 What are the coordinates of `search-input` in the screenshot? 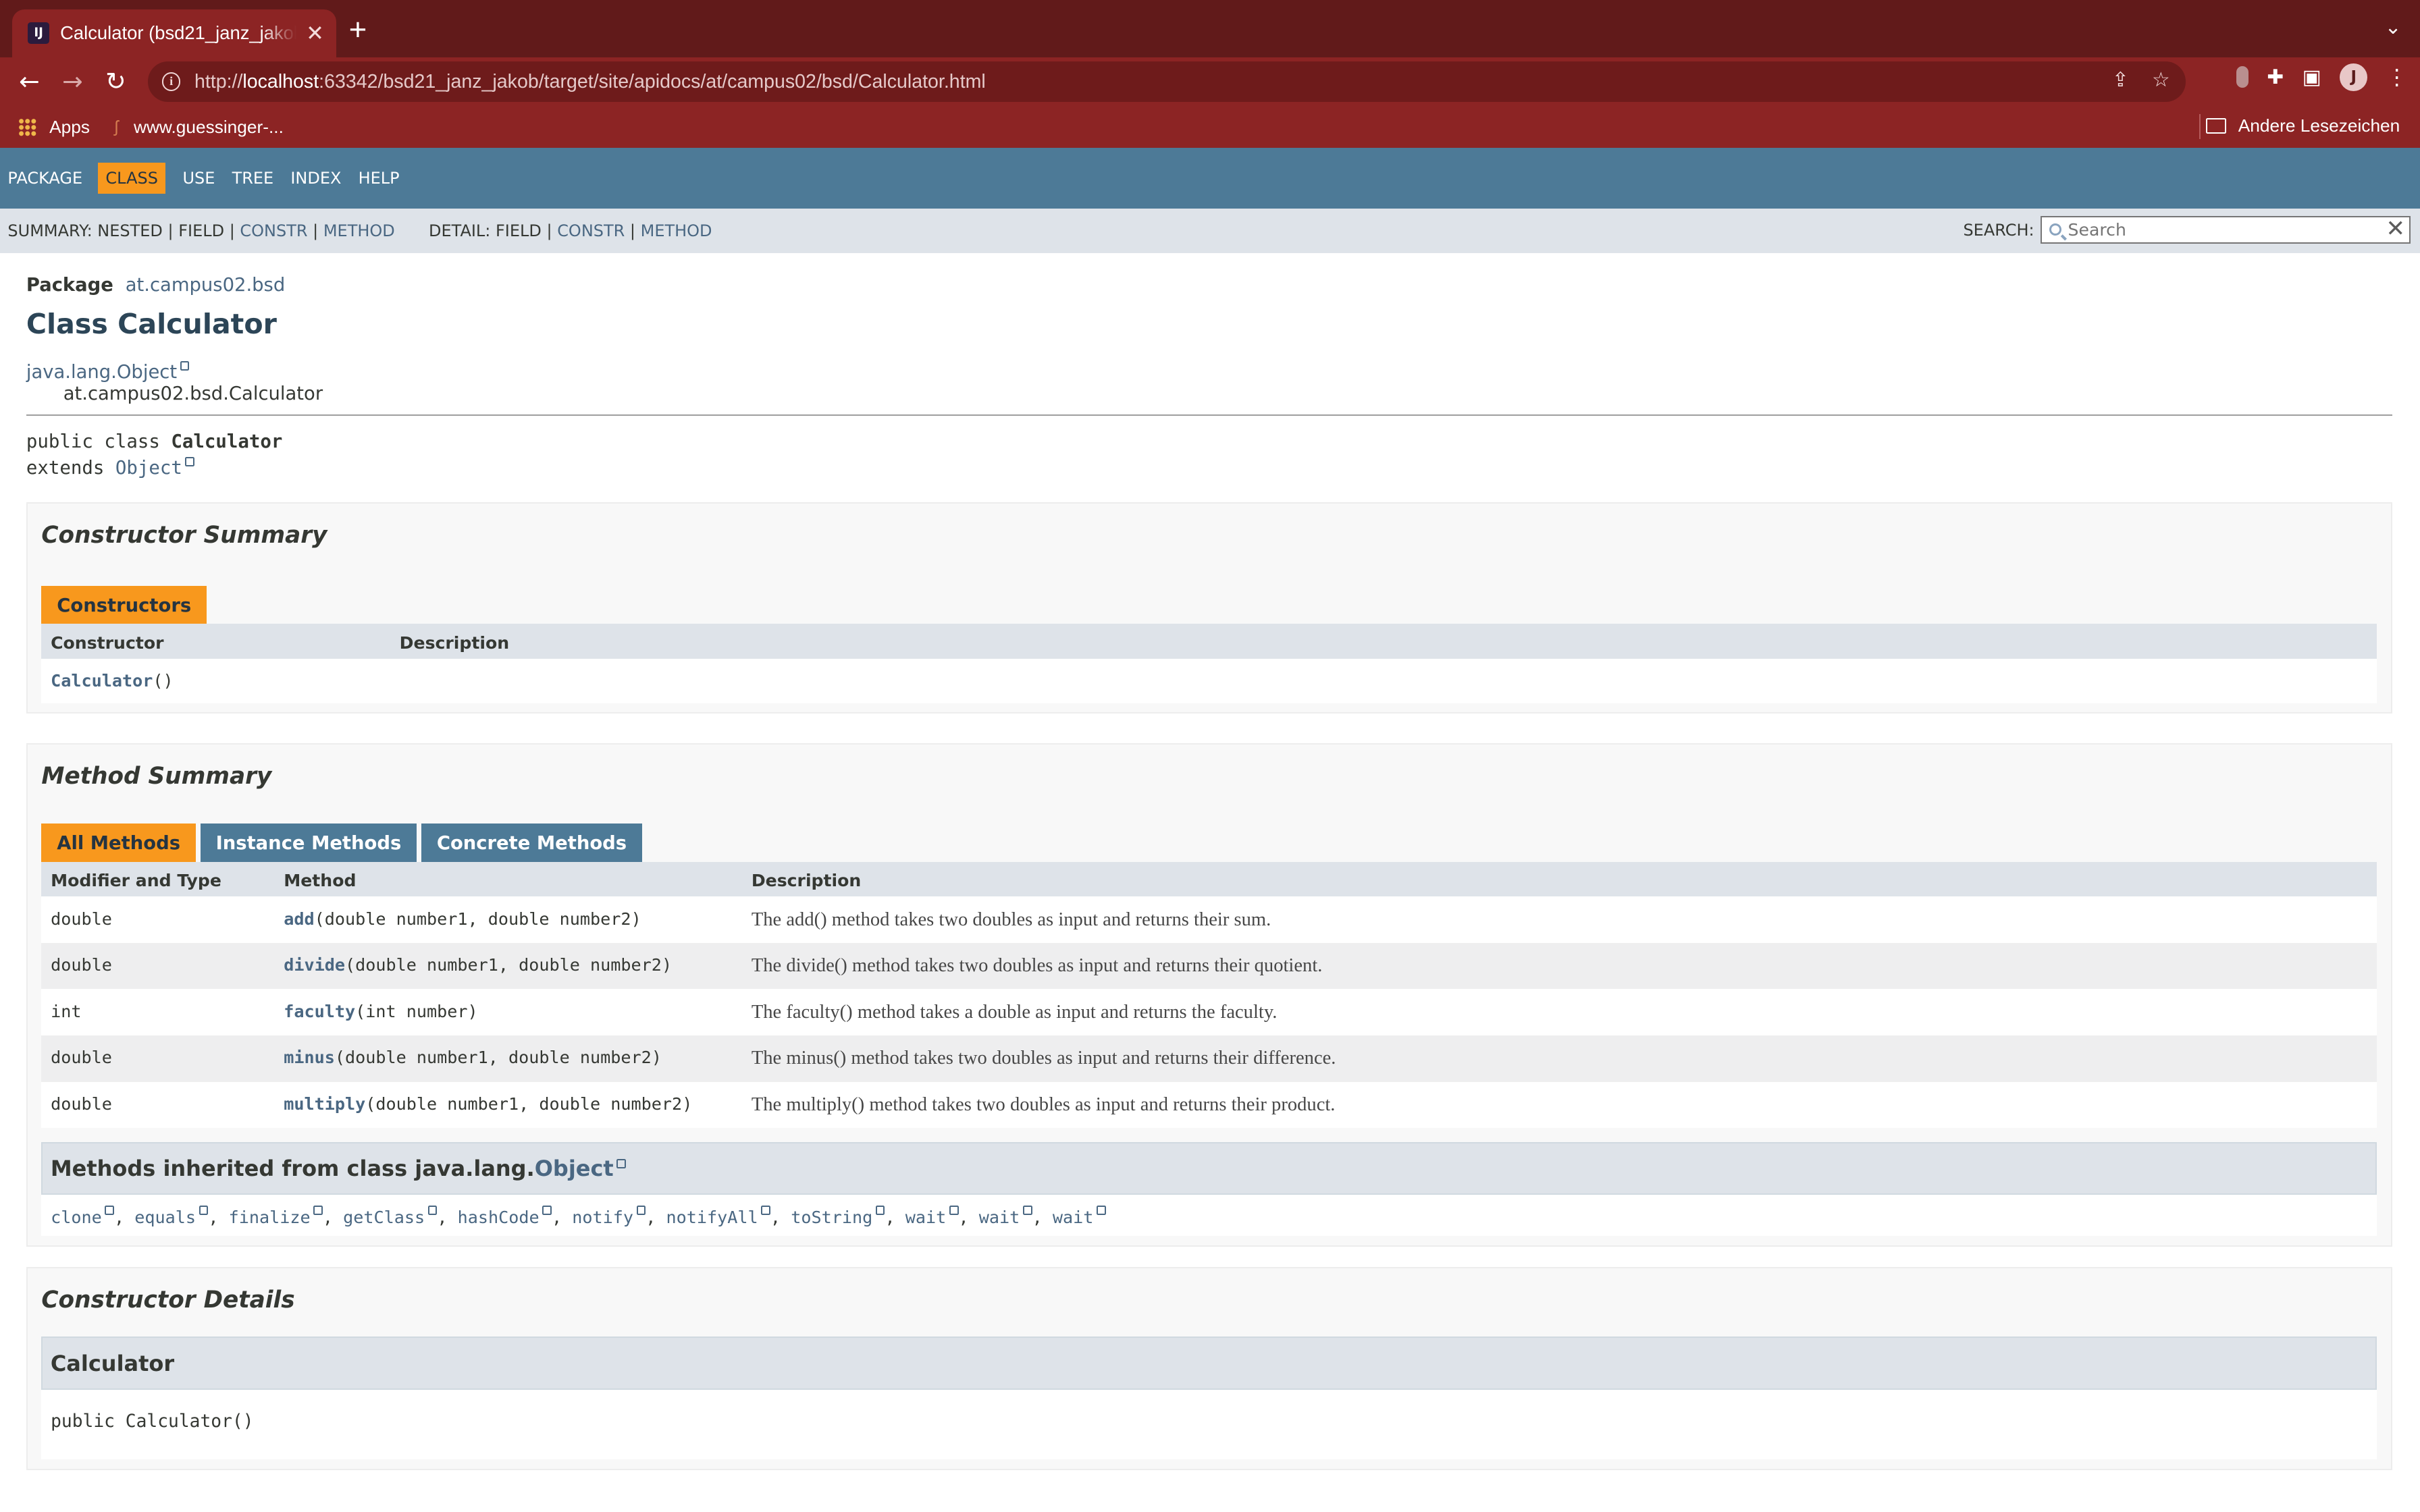 It's located at (2211, 230).